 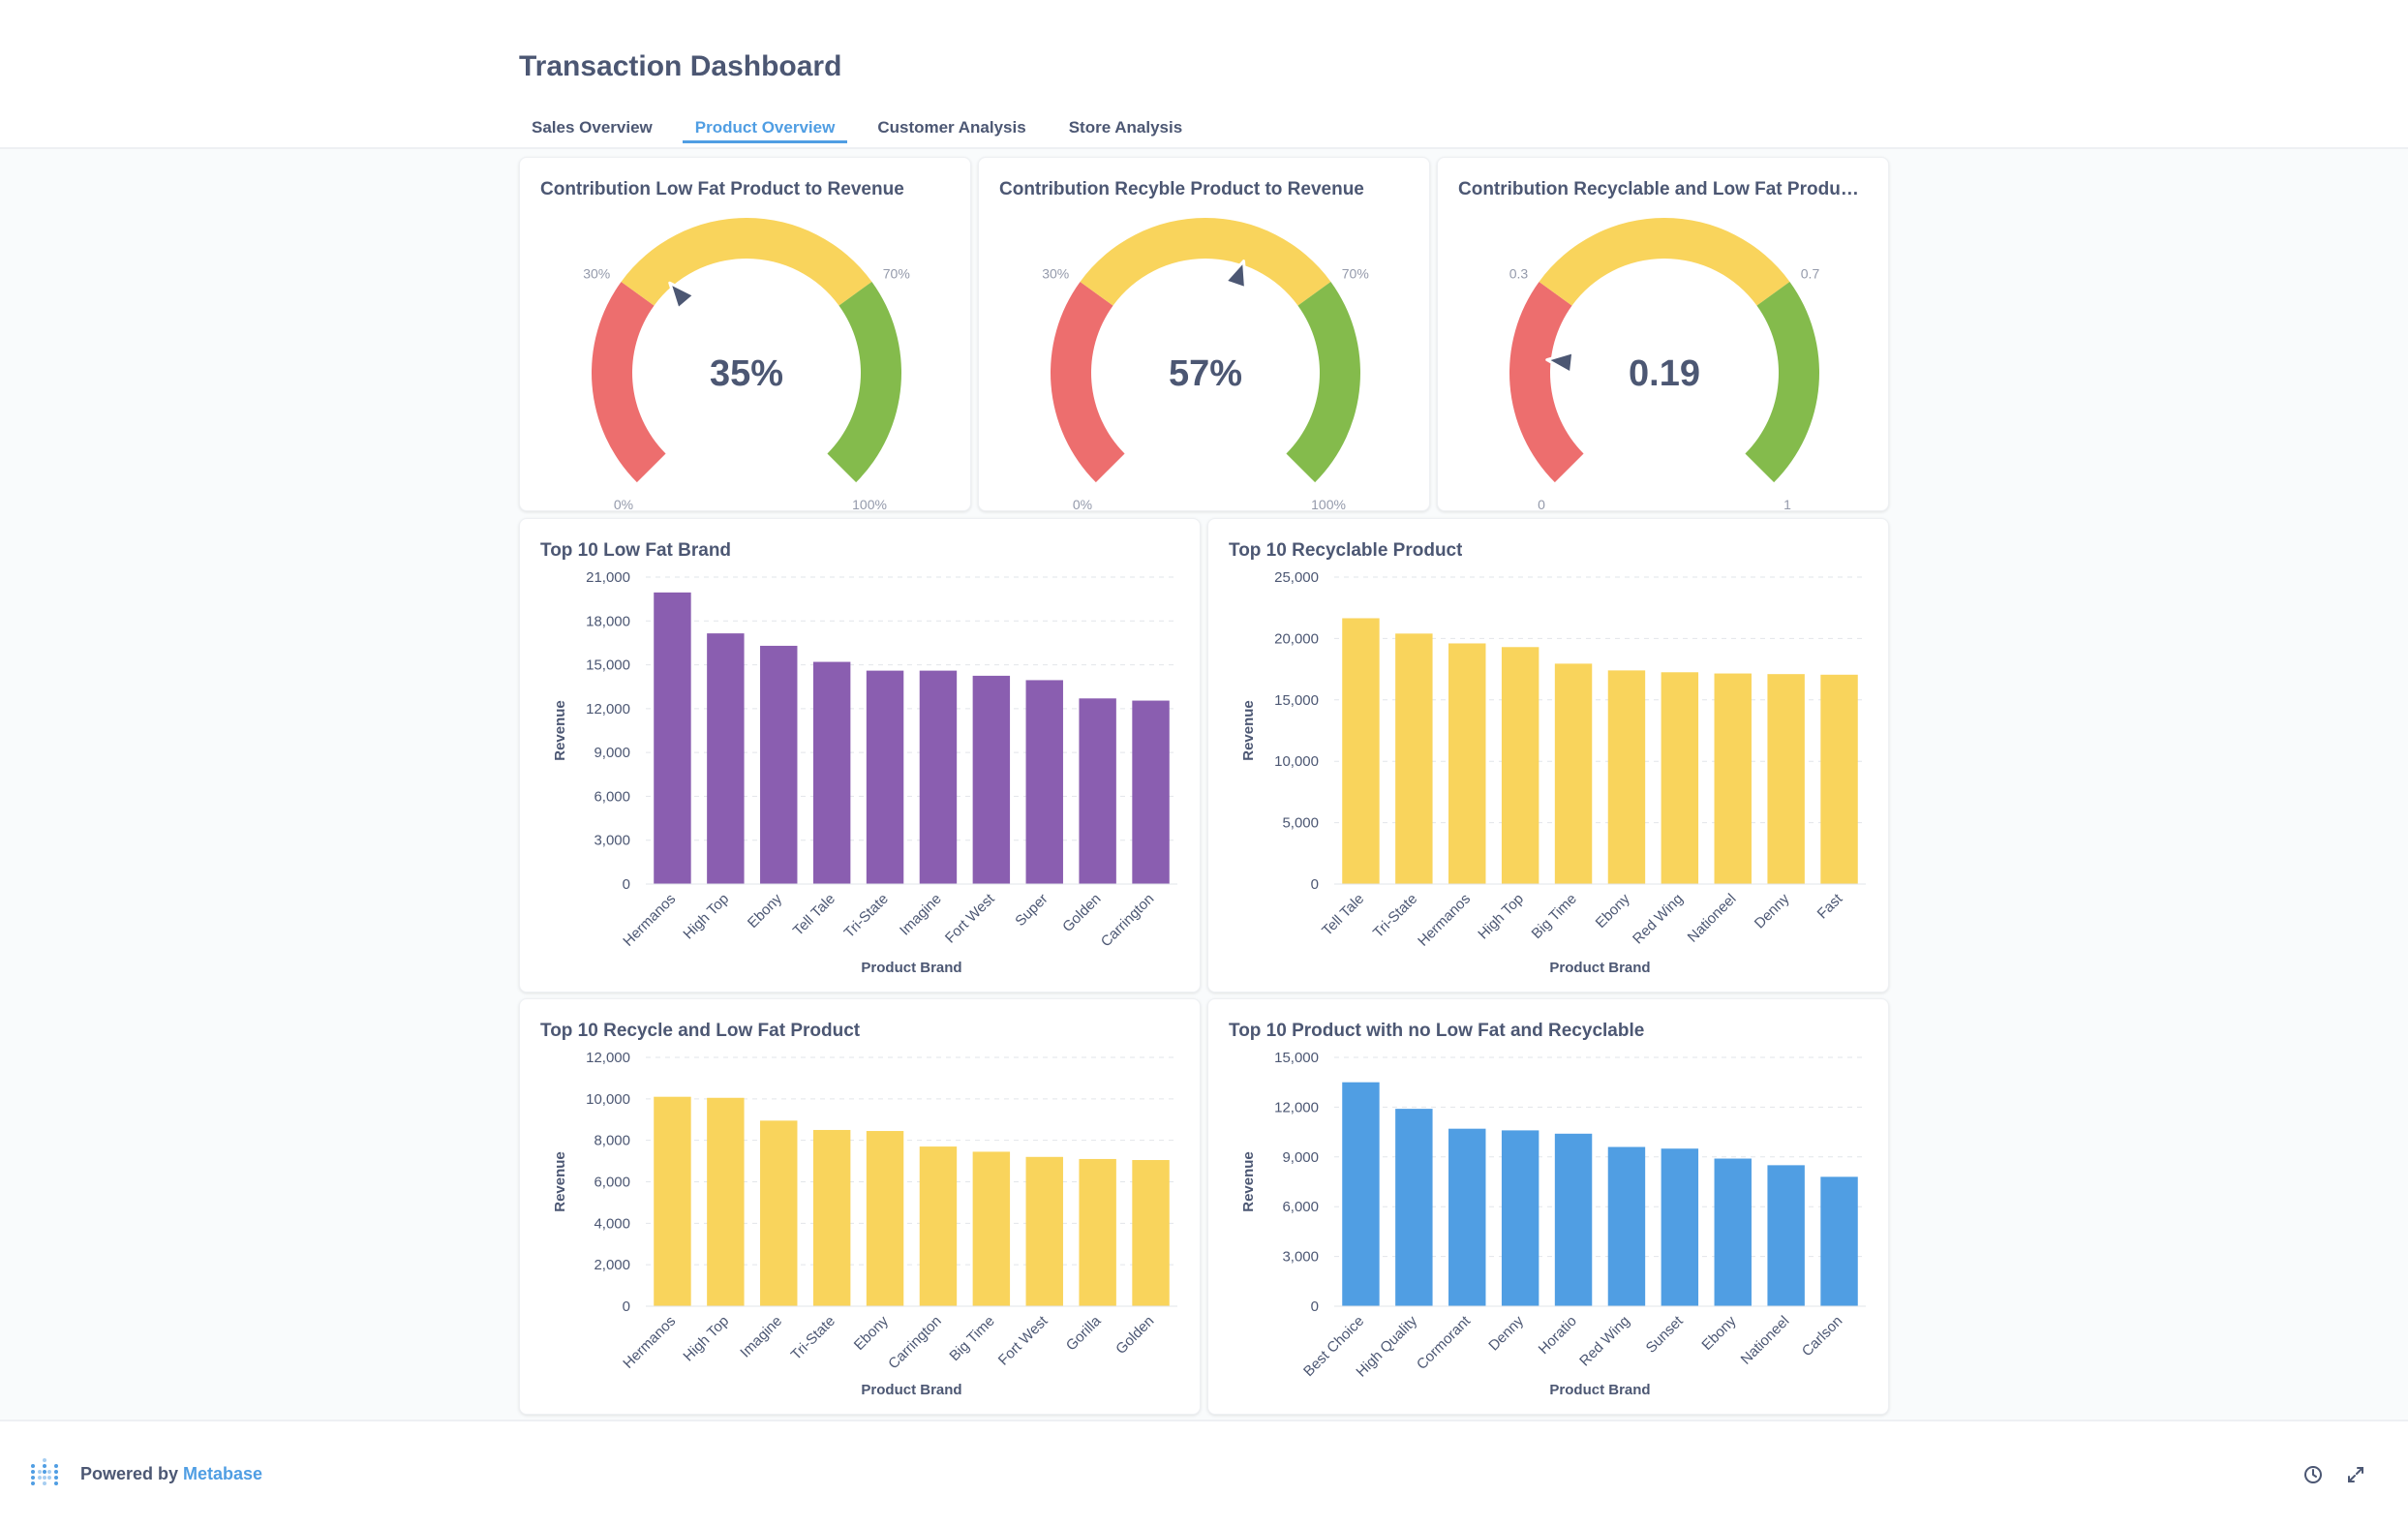 I want to click on x-tick-label: Tri-State, so click(x=813, y=1338).